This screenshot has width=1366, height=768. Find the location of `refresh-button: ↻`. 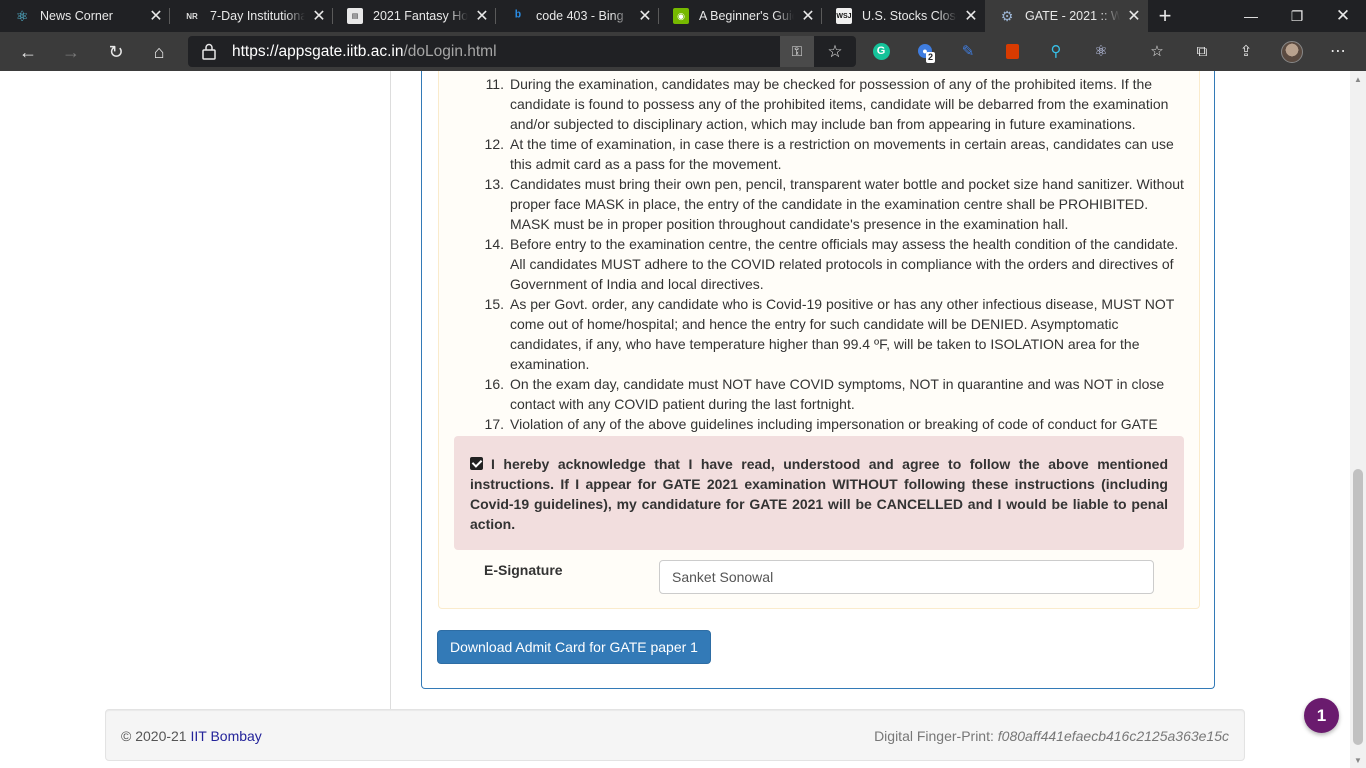

refresh-button: ↻ is located at coordinates (116, 52).